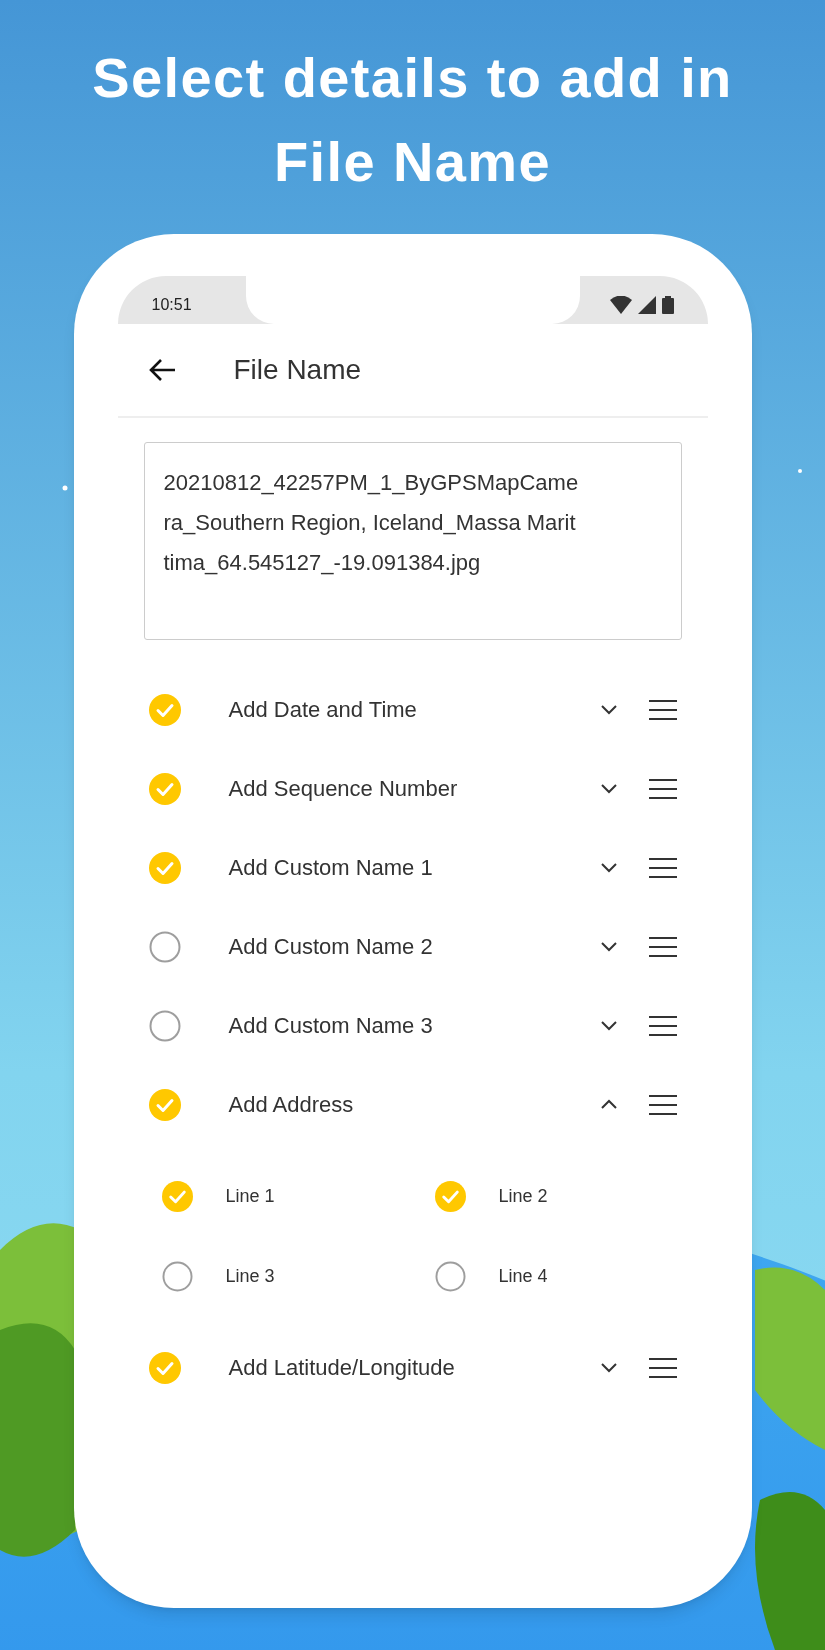 This screenshot has height=1650, width=825. I want to click on status-time: 10:51, so click(171, 305).